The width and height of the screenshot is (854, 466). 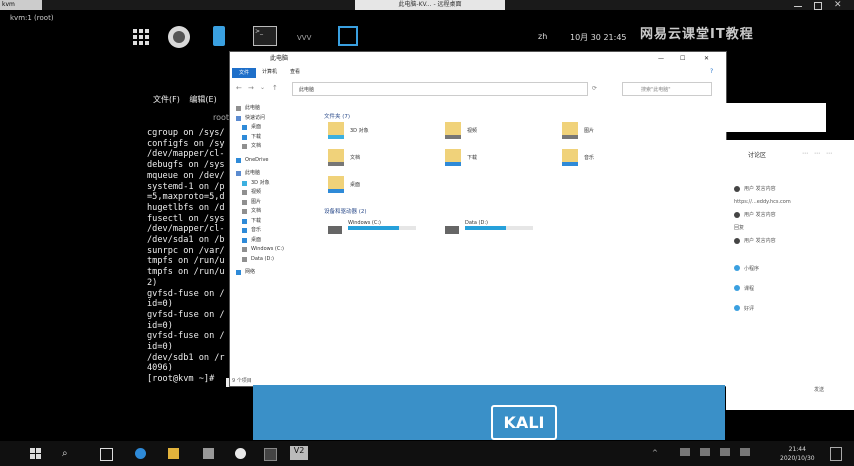 I want to click on refresh-icon: ⟳, so click(x=594, y=88).